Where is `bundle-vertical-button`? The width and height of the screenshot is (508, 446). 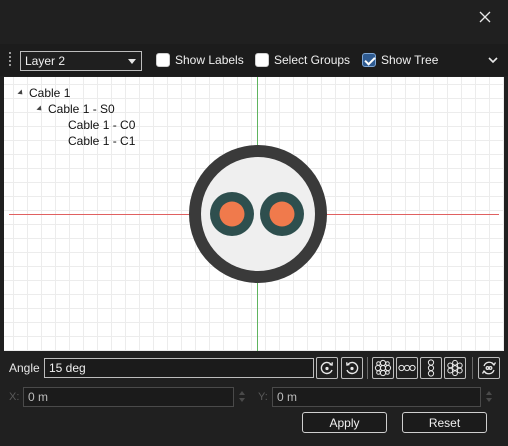 bundle-vertical-button is located at coordinates (431, 368).